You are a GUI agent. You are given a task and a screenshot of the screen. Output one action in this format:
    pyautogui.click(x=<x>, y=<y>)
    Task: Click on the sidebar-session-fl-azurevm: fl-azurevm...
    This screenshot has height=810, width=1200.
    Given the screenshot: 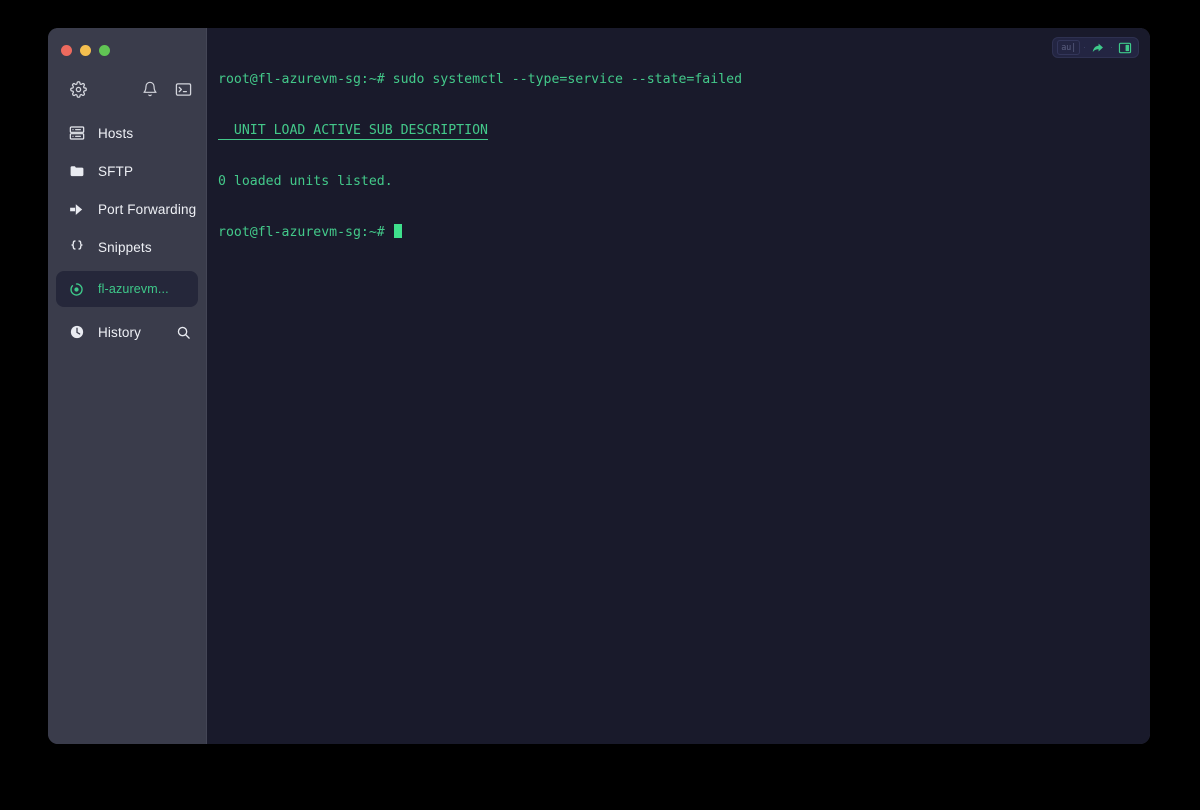 What is the action you would take?
    pyautogui.click(x=127, y=289)
    